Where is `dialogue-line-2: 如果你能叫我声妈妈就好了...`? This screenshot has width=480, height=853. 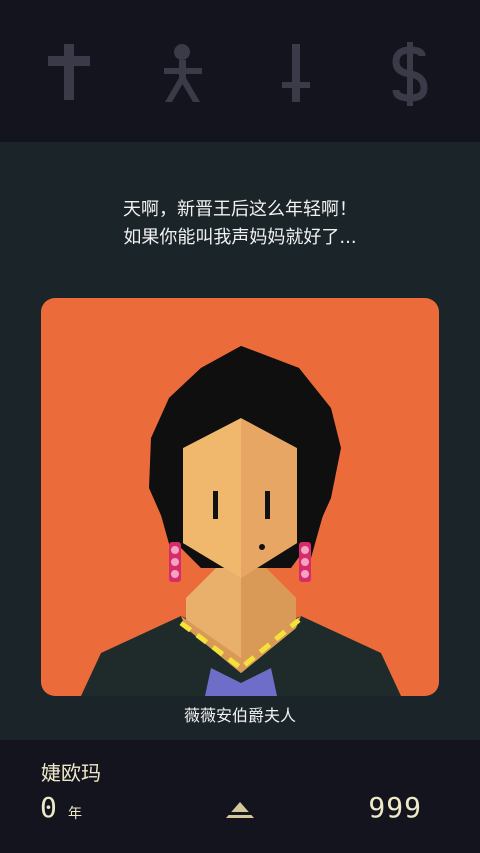
dialogue-line-2: 如果你能叫我声妈妈就好了... is located at coordinates (240, 237).